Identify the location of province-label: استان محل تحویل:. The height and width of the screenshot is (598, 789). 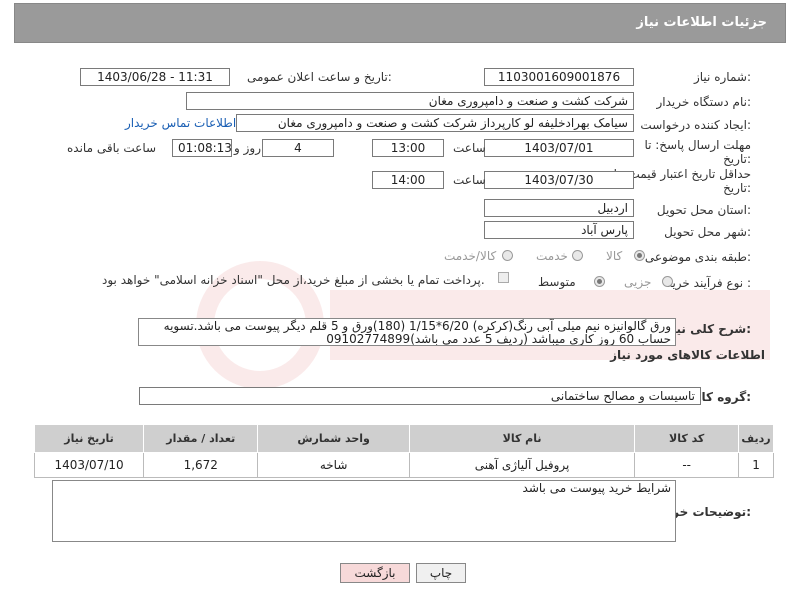
(703, 210).